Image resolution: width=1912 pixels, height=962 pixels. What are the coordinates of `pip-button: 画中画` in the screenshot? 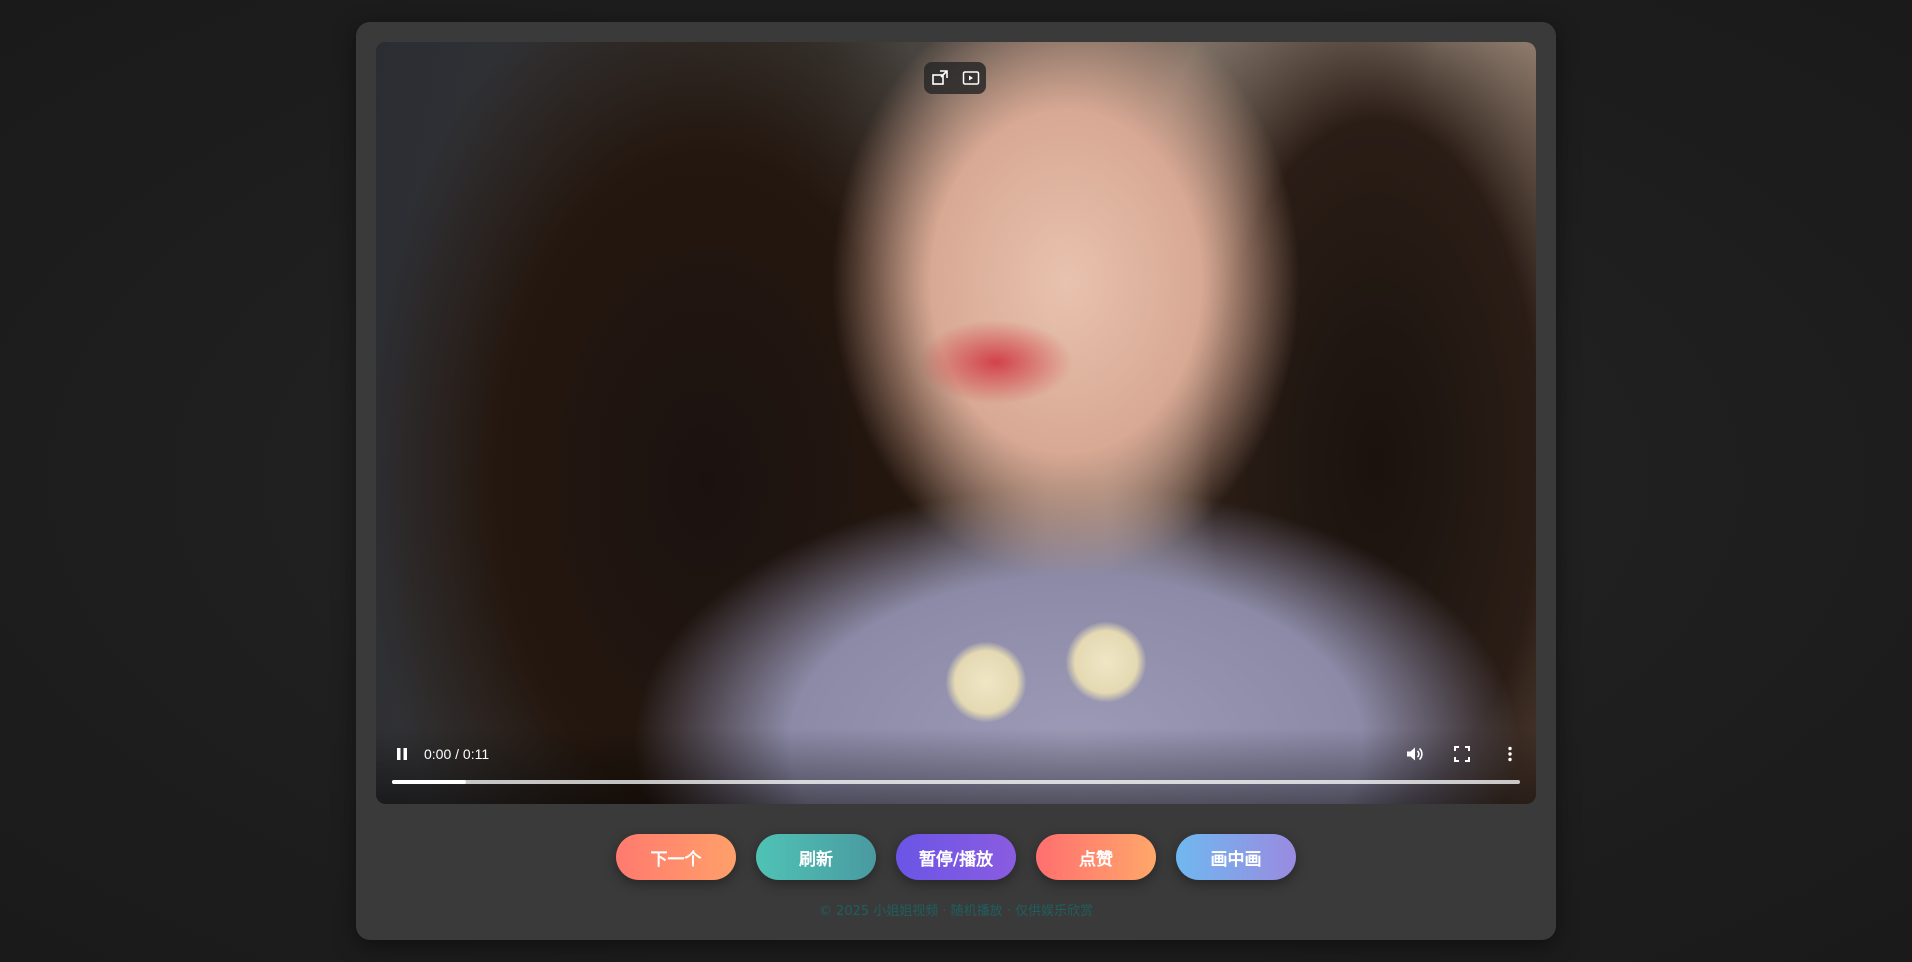 It's located at (1236, 857).